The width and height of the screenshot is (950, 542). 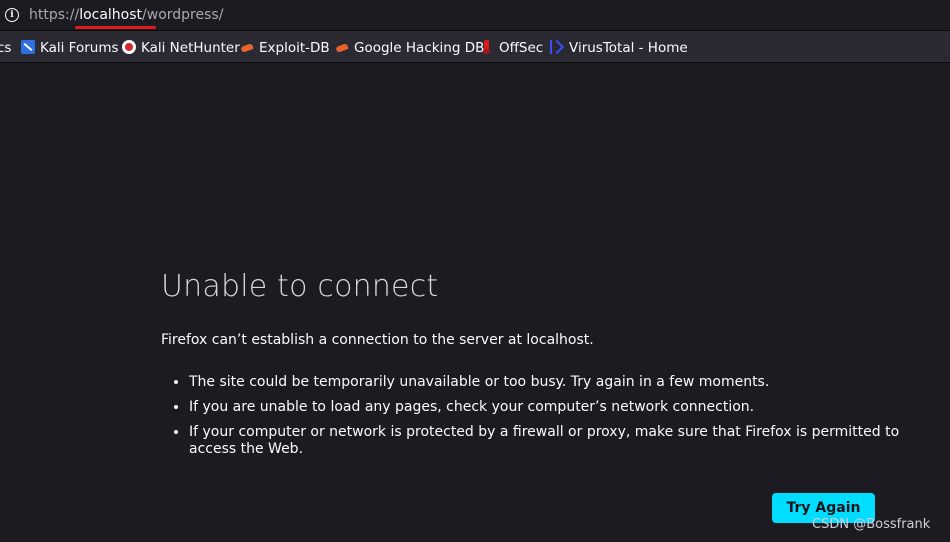 What do you see at coordinates (300, 286) in the screenshot?
I see `error-title: Unable to connect` at bounding box center [300, 286].